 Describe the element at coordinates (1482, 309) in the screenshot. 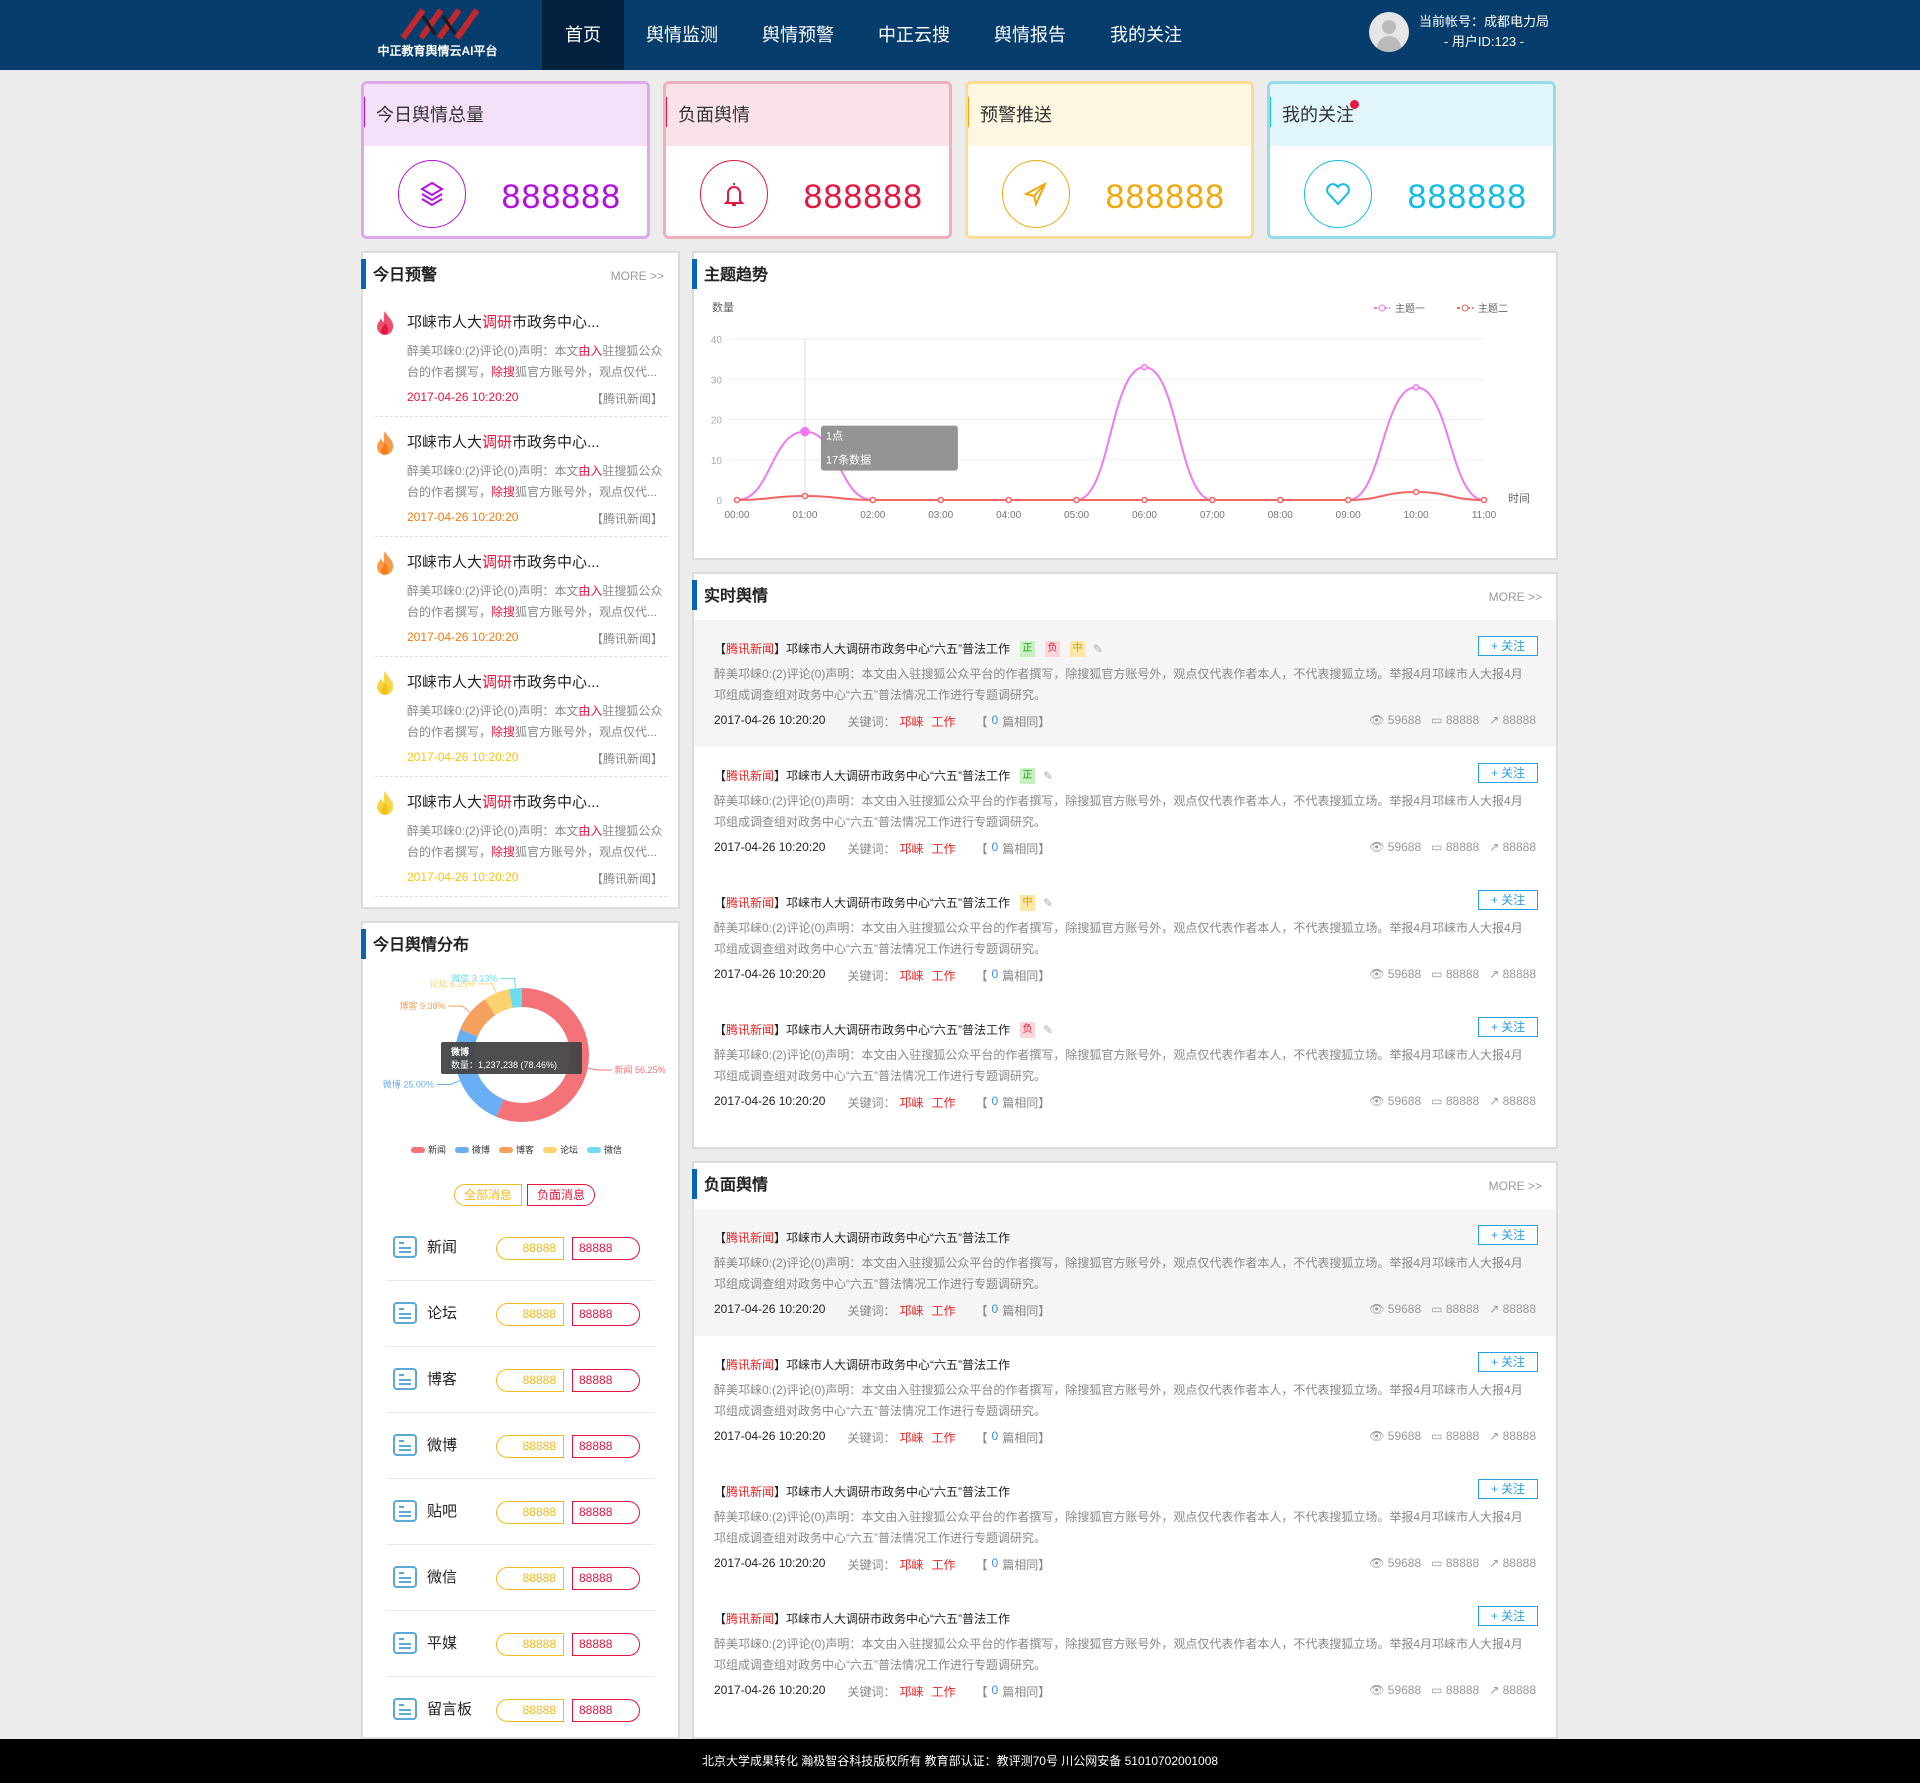

I see `legend-item: 主题二` at that location.